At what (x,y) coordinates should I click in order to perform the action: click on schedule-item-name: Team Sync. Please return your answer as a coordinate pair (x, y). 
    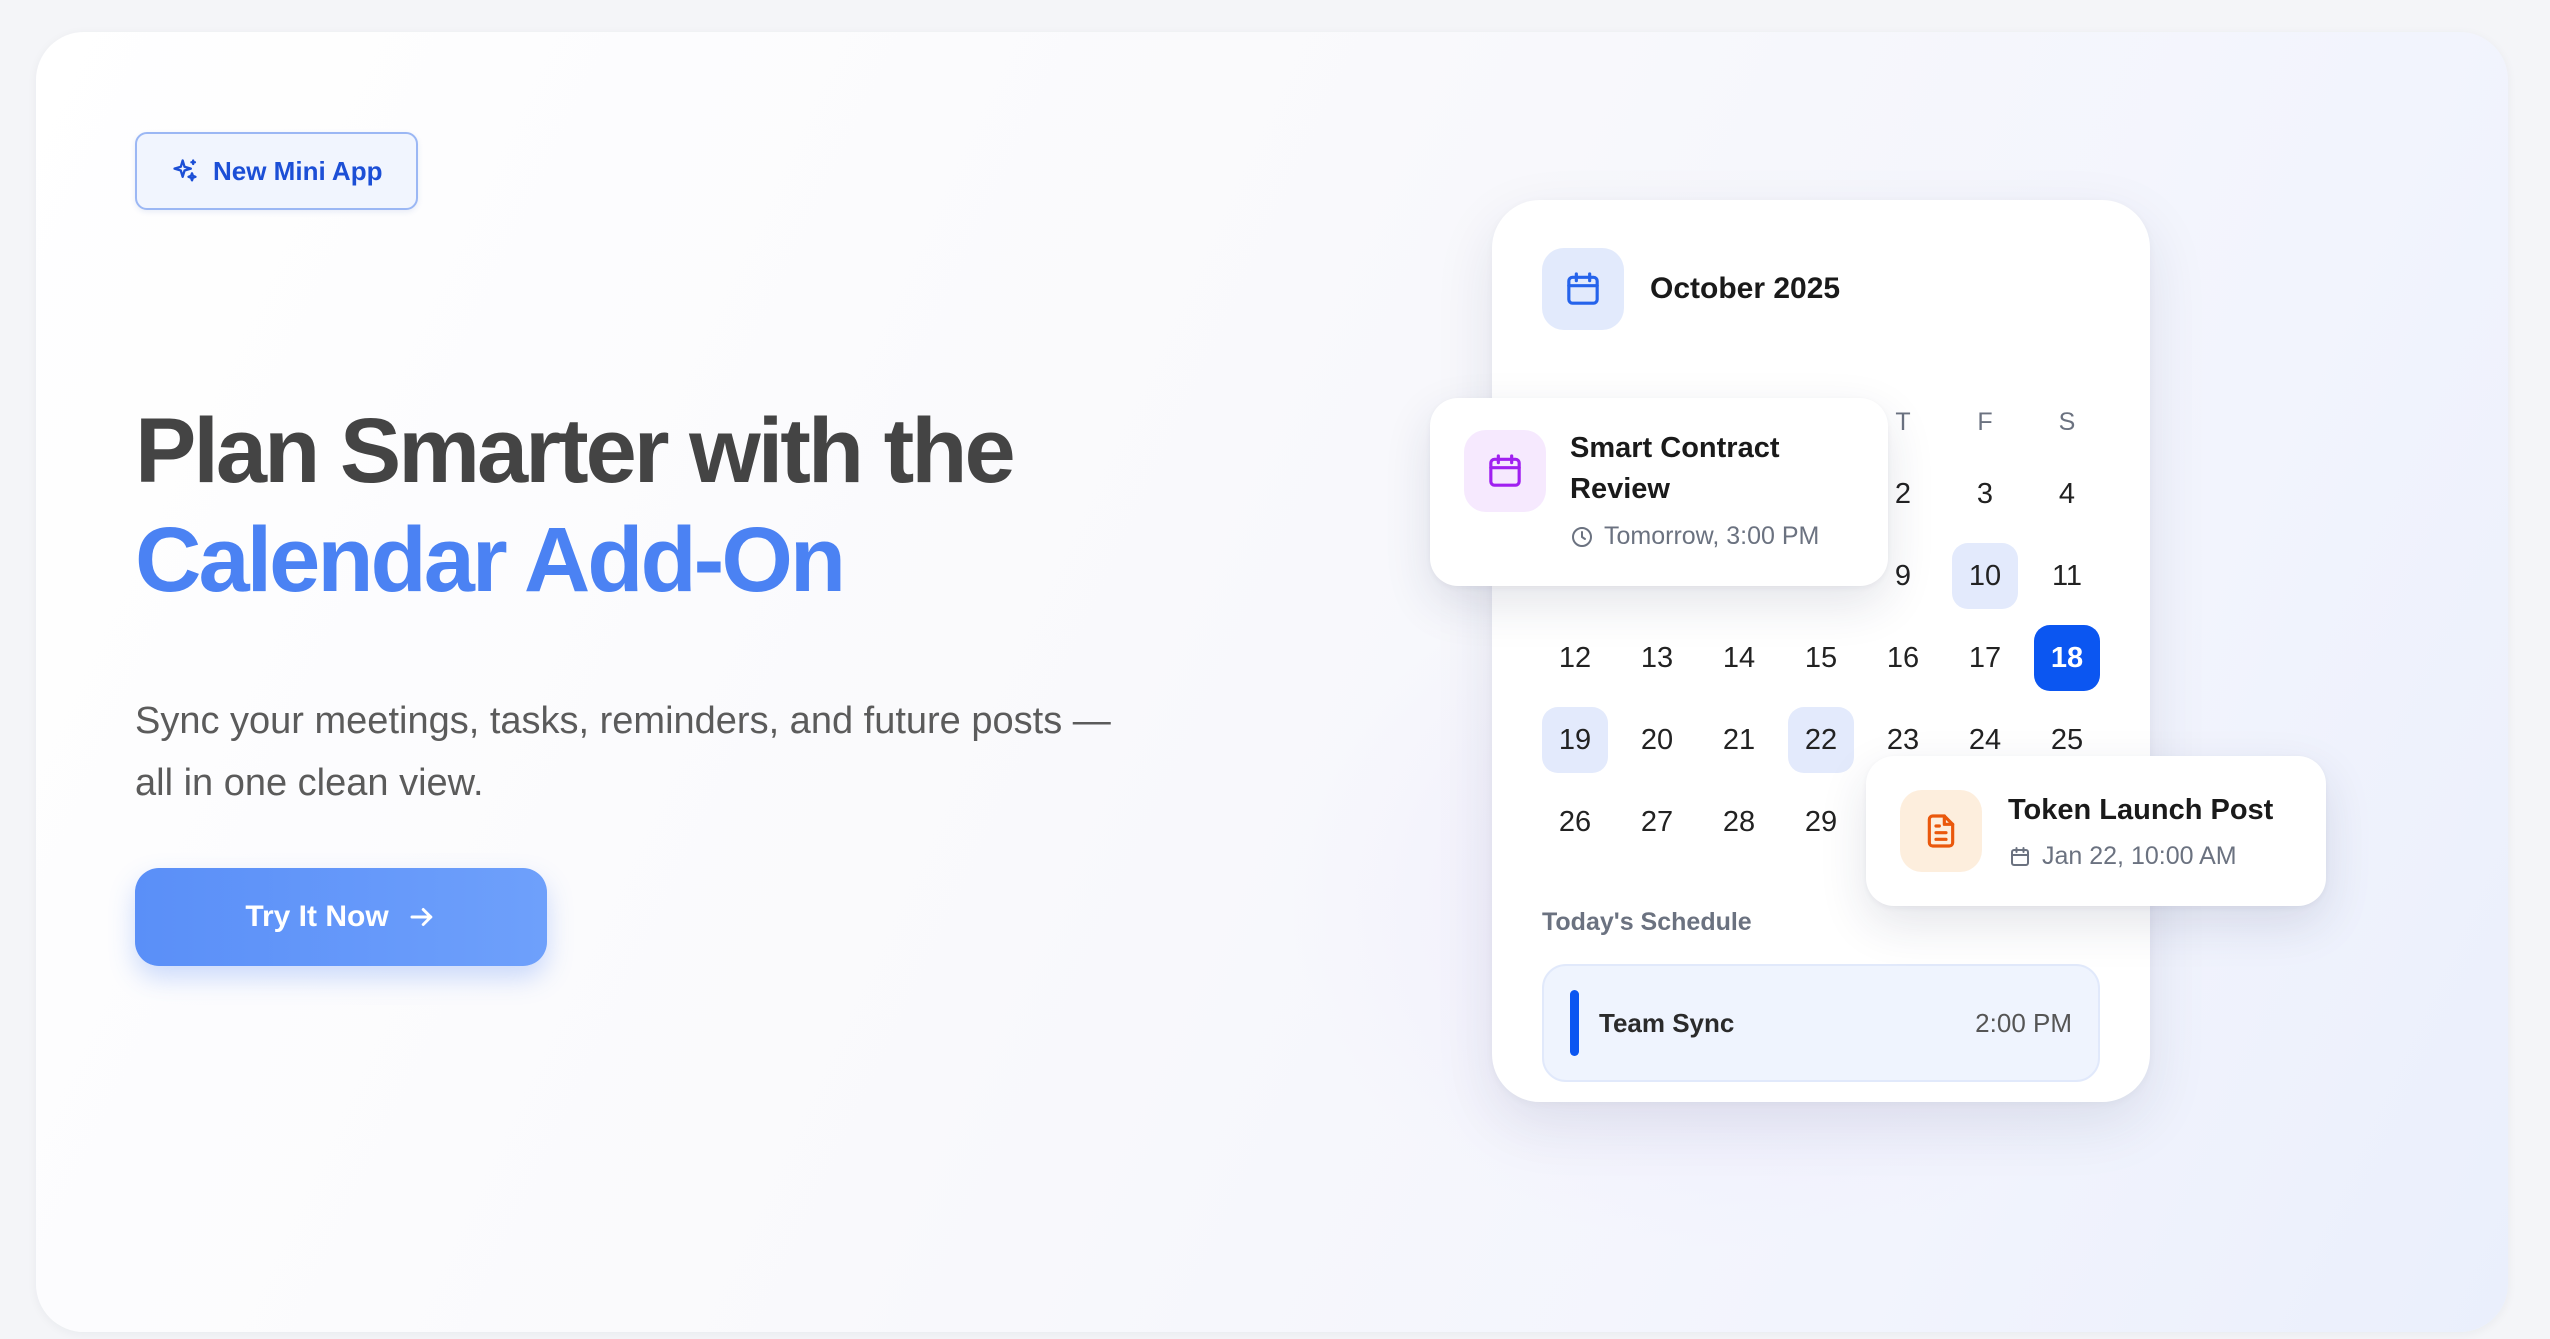
    Looking at the image, I should click on (1667, 1022).